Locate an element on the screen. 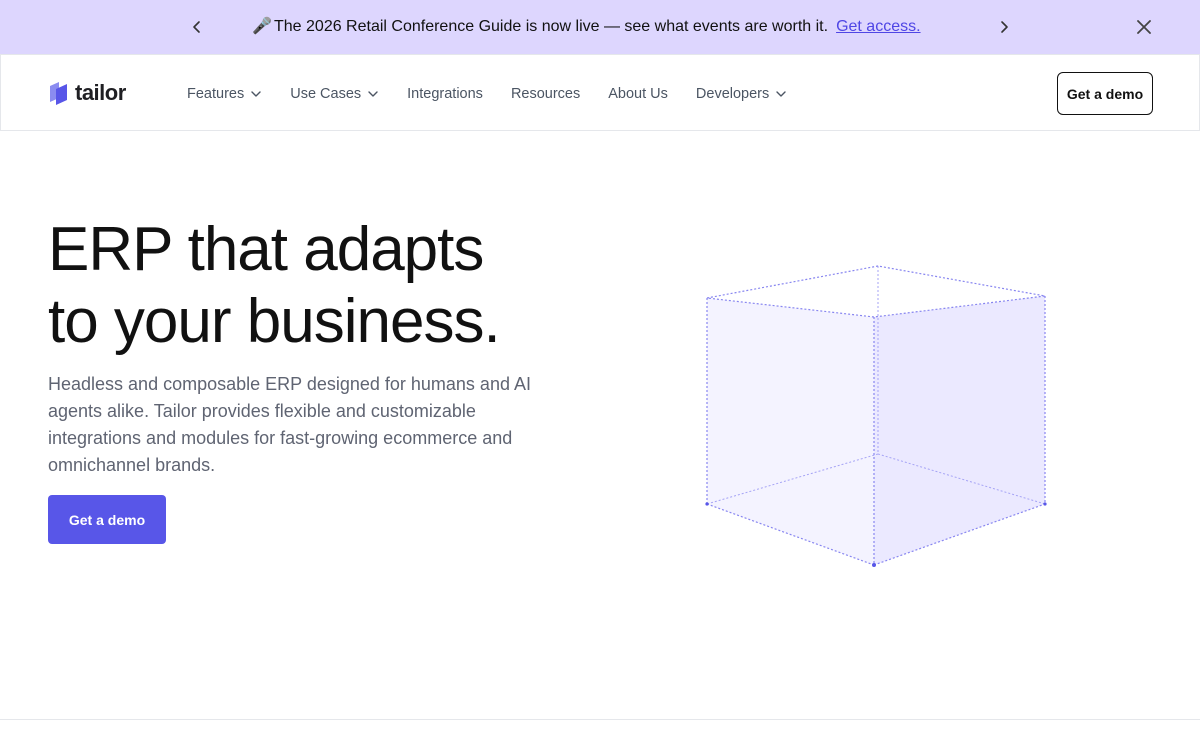 Image resolution: width=1200 pixels, height=750 pixels. nav-item-label: Integrations is located at coordinates (445, 94).